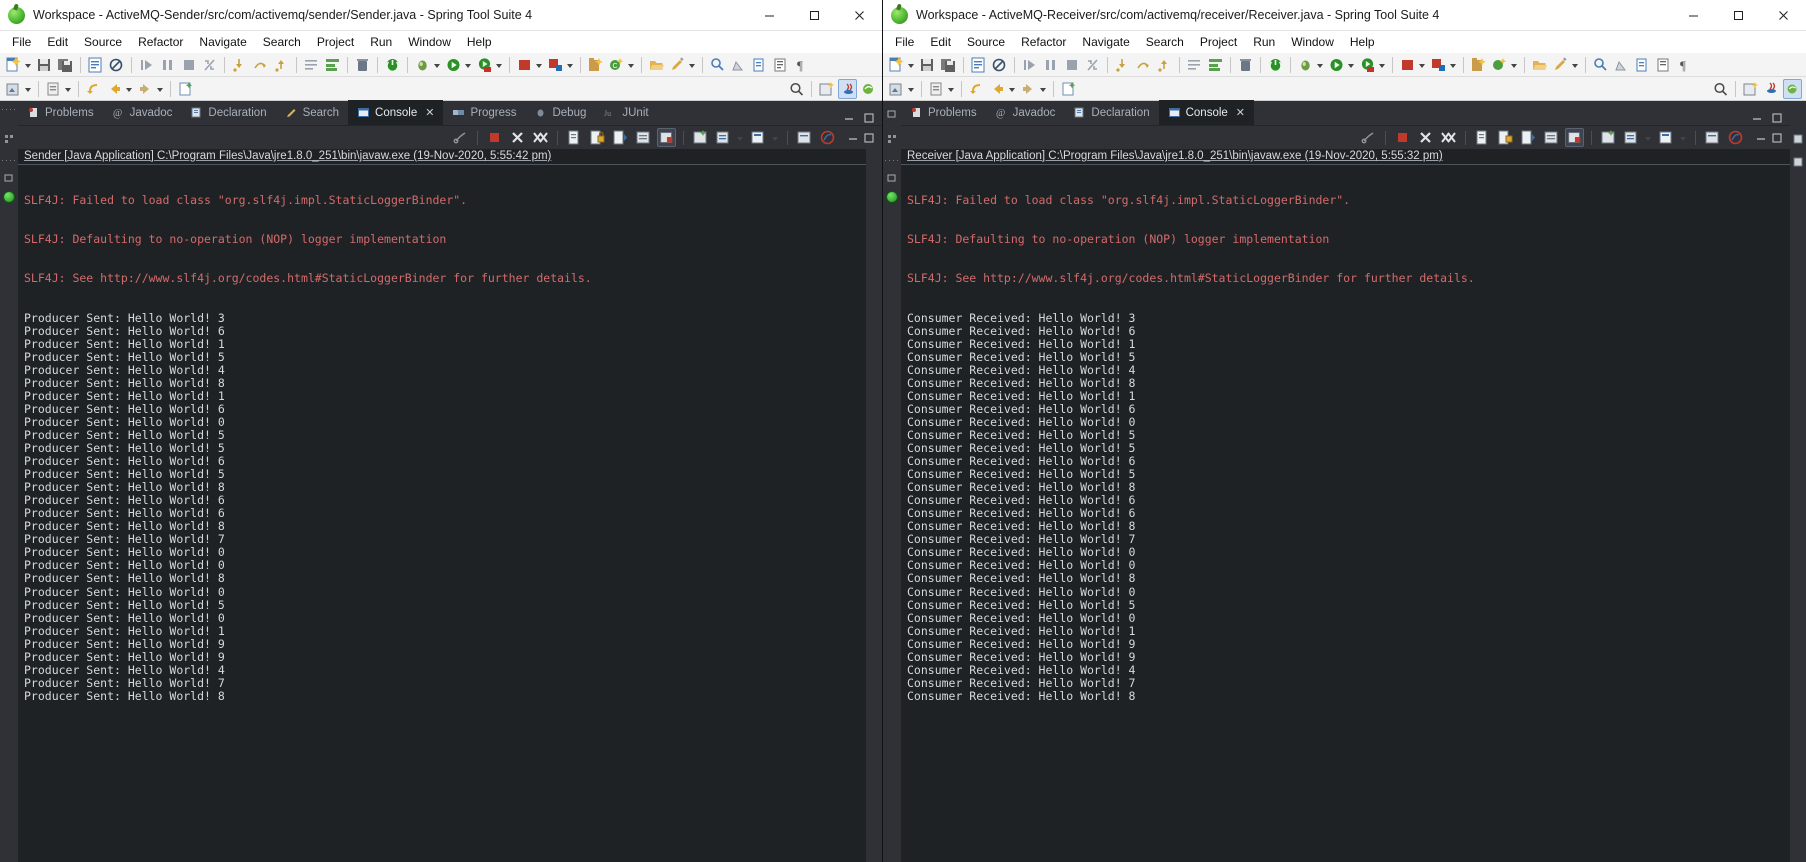 This screenshot has height=862, width=1806. I want to click on debug-dropdown-icon, so click(1320, 65).